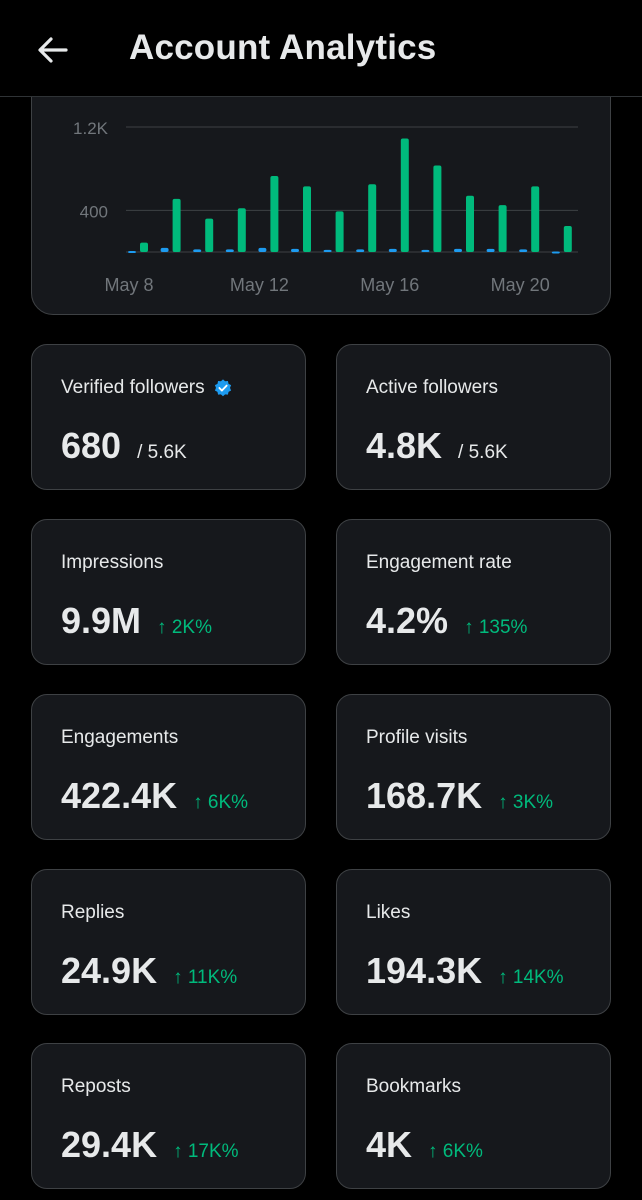 This screenshot has height=1200, width=642. I want to click on x-tick-label: May 20, so click(520, 285).